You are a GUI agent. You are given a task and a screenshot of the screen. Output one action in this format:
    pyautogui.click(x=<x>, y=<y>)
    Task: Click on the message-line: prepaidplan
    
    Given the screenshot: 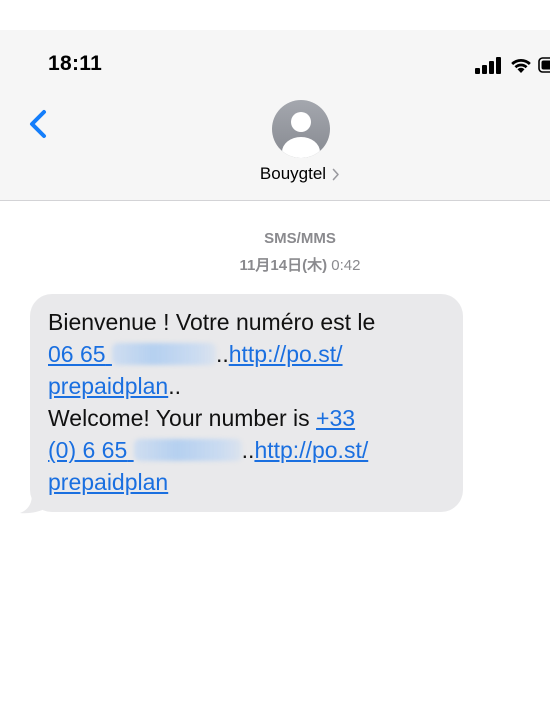 What is the action you would take?
    pyautogui.click(x=246, y=482)
    